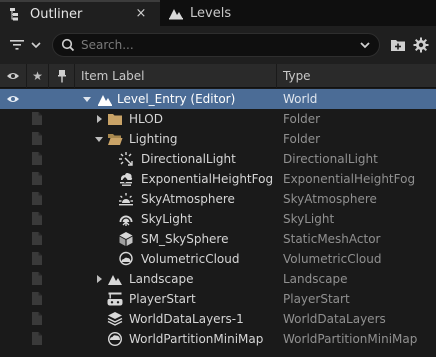 Image resolution: width=436 pixels, height=357 pixels. Describe the element at coordinates (315, 279) in the screenshot. I see `tree-row-type: Landscape` at that location.